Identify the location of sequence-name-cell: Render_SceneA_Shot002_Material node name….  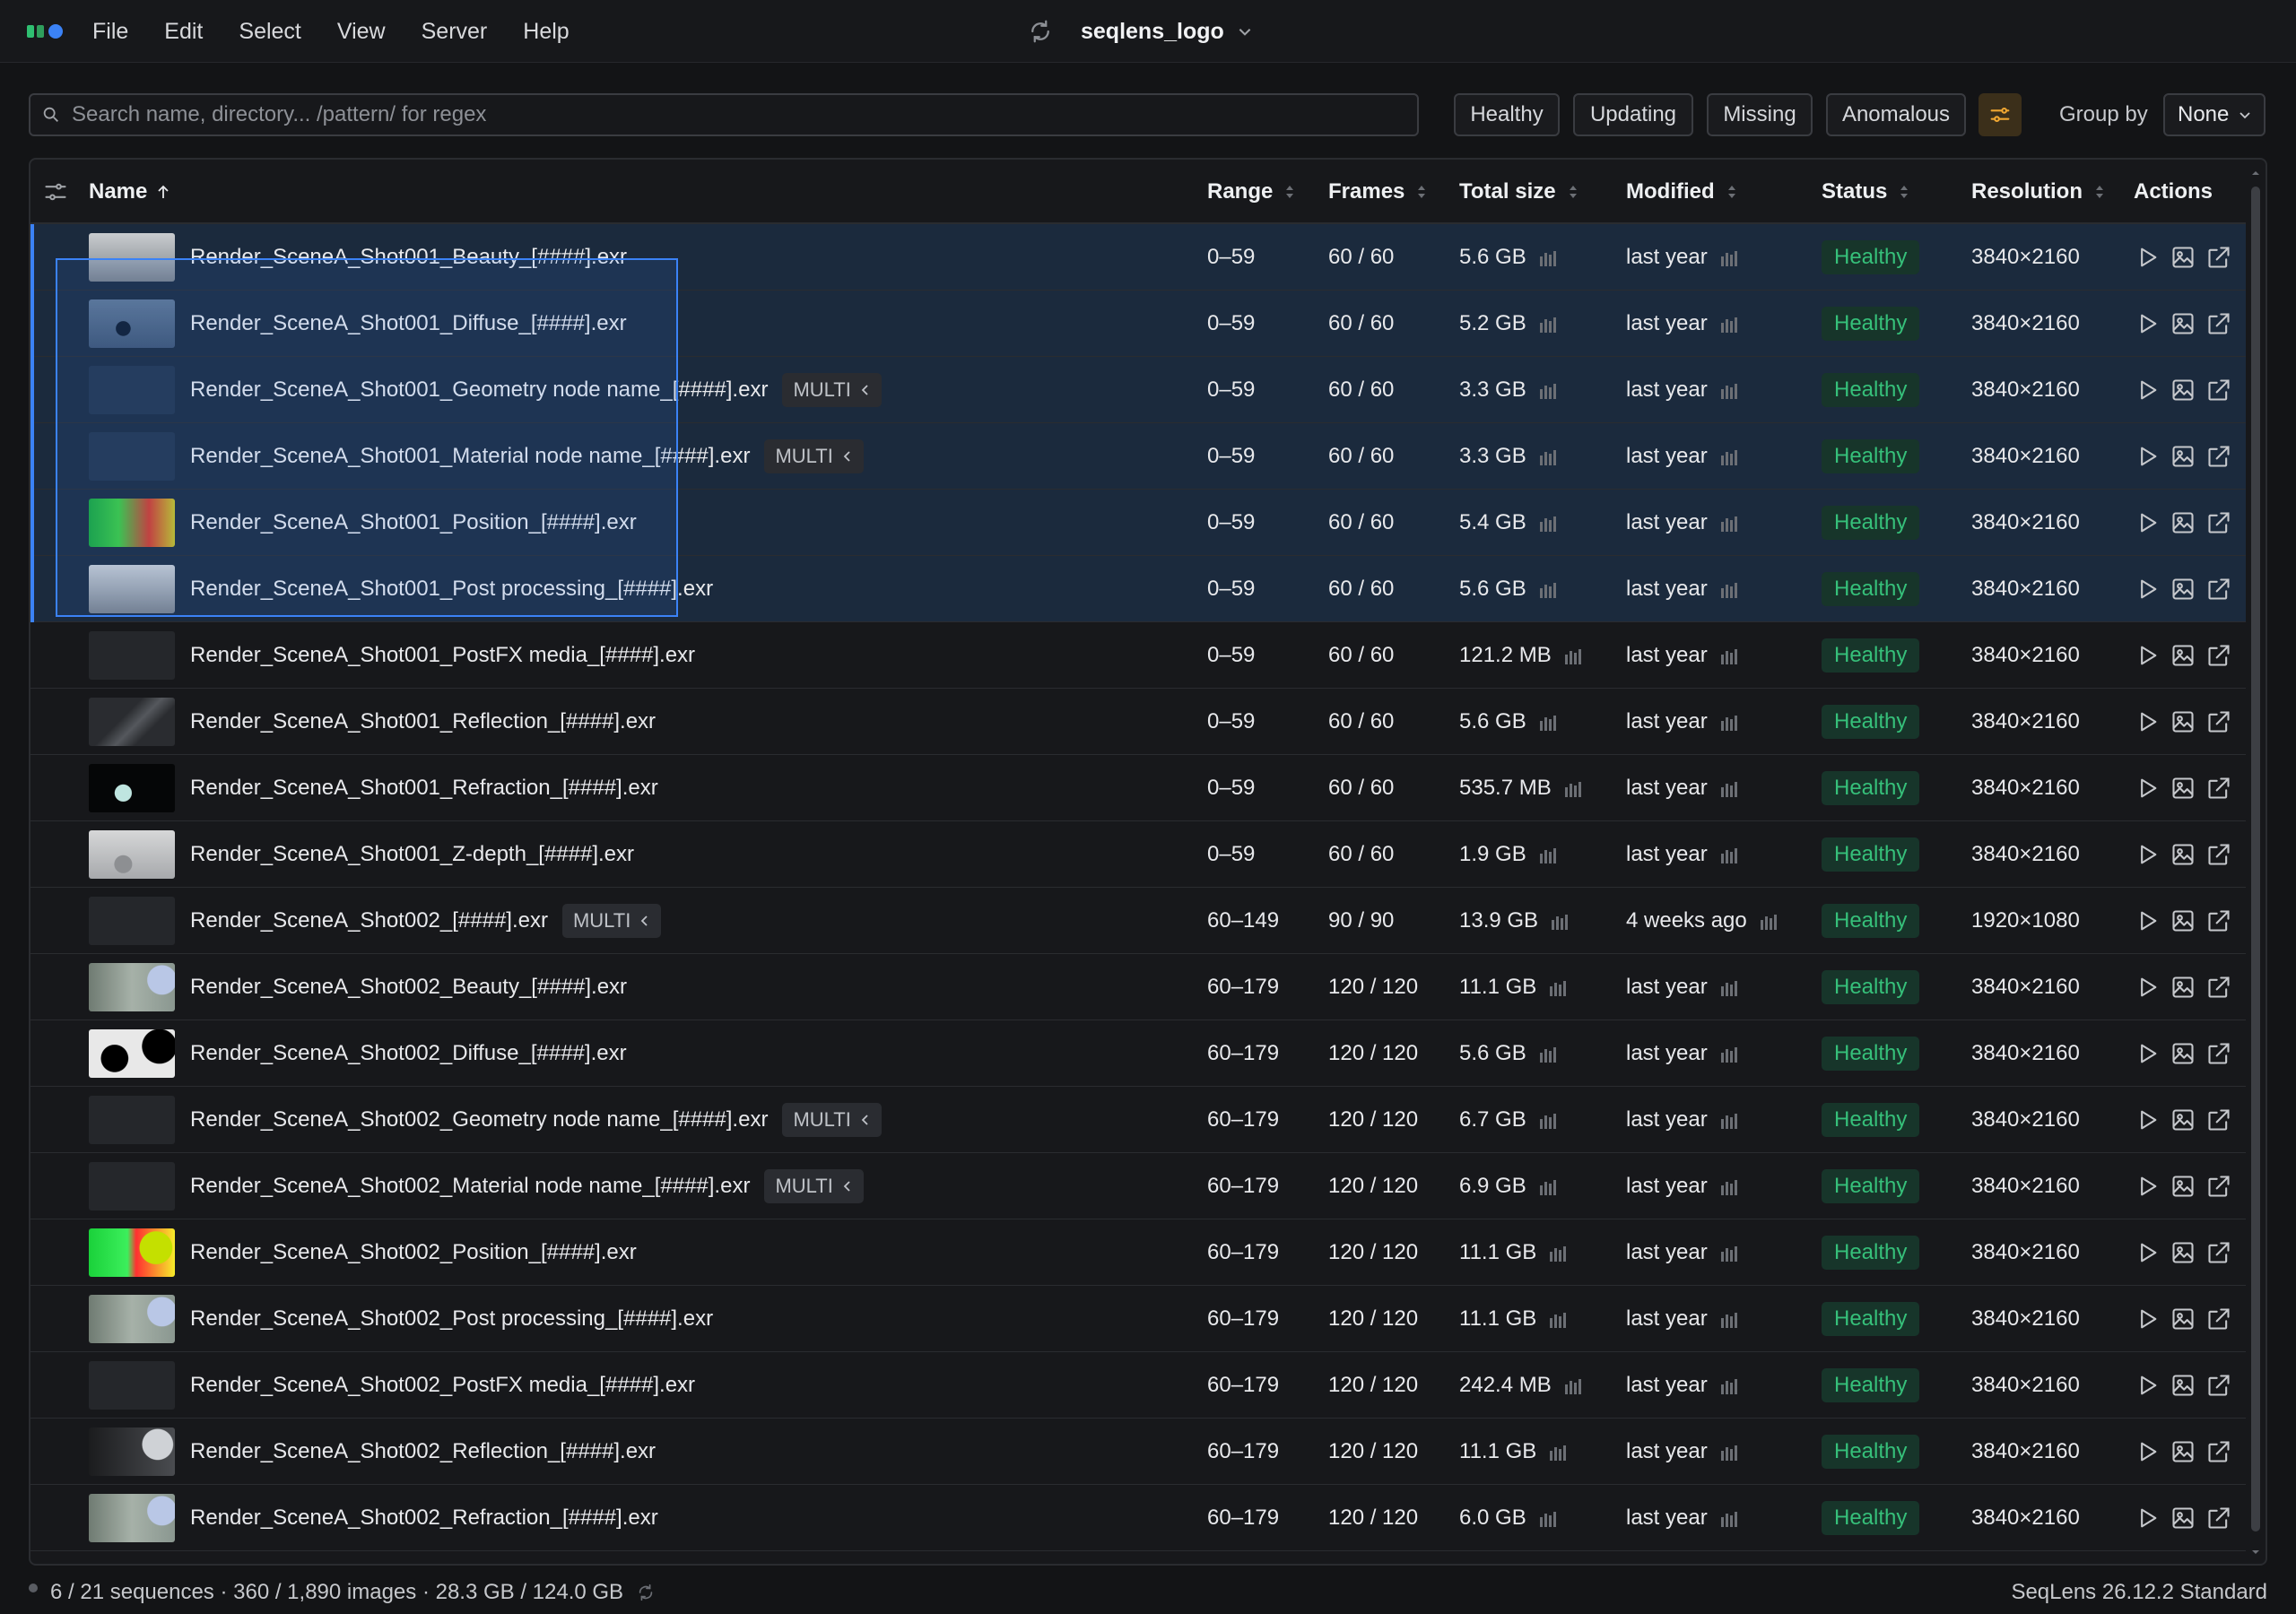
(527, 1186).